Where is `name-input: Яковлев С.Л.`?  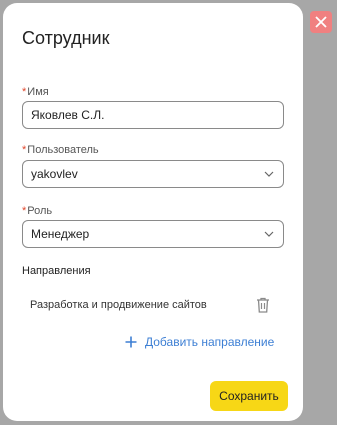 name-input: Яковлев С.Л. is located at coordinates (153, 115).